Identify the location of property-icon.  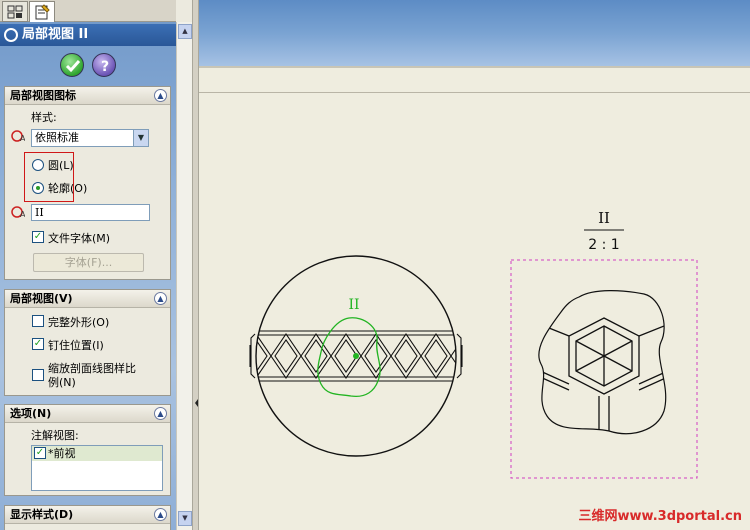
(42, 12).